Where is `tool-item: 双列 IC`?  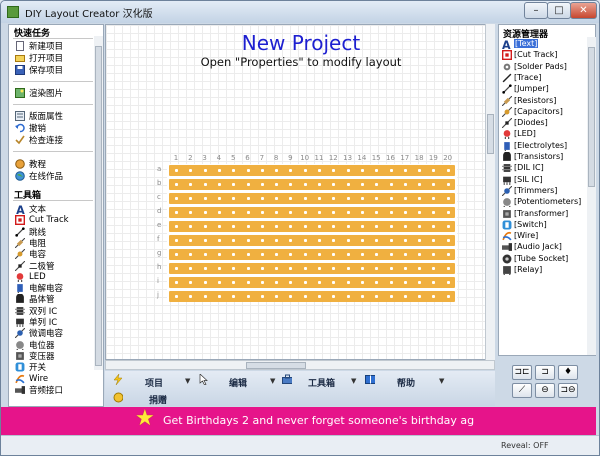
tool-item: 双列 IC is located at coordinates (36, 311).